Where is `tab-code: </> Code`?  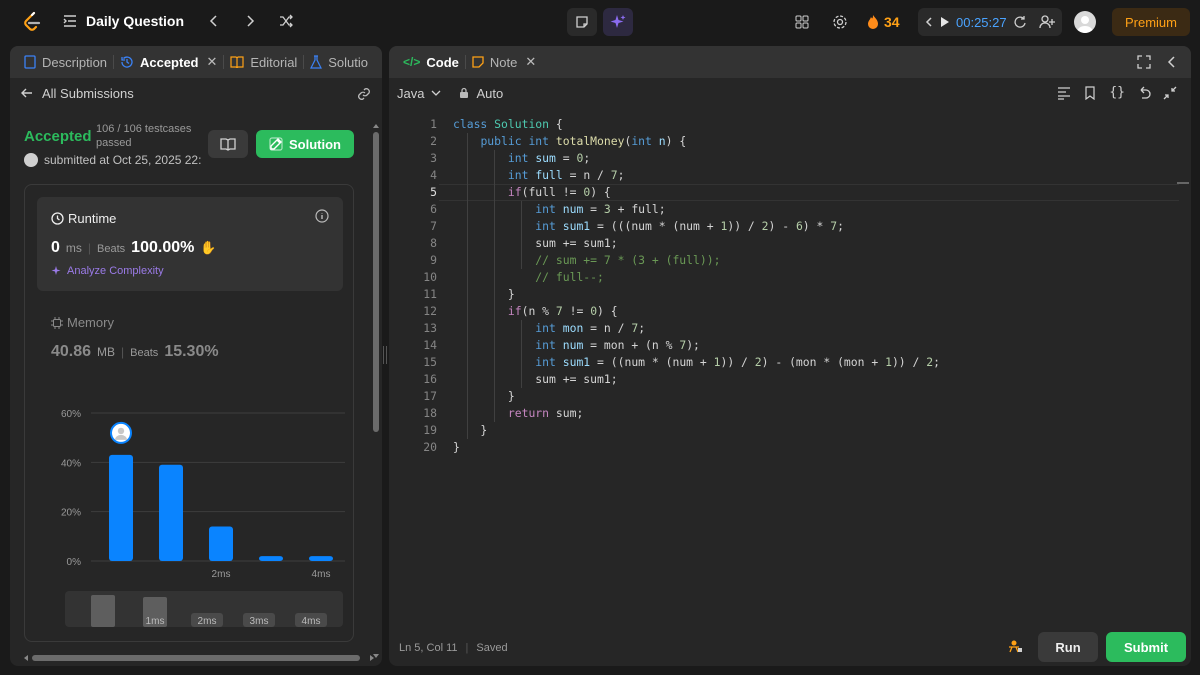 tab-code: </> Code is located at coordinates (431, 62).